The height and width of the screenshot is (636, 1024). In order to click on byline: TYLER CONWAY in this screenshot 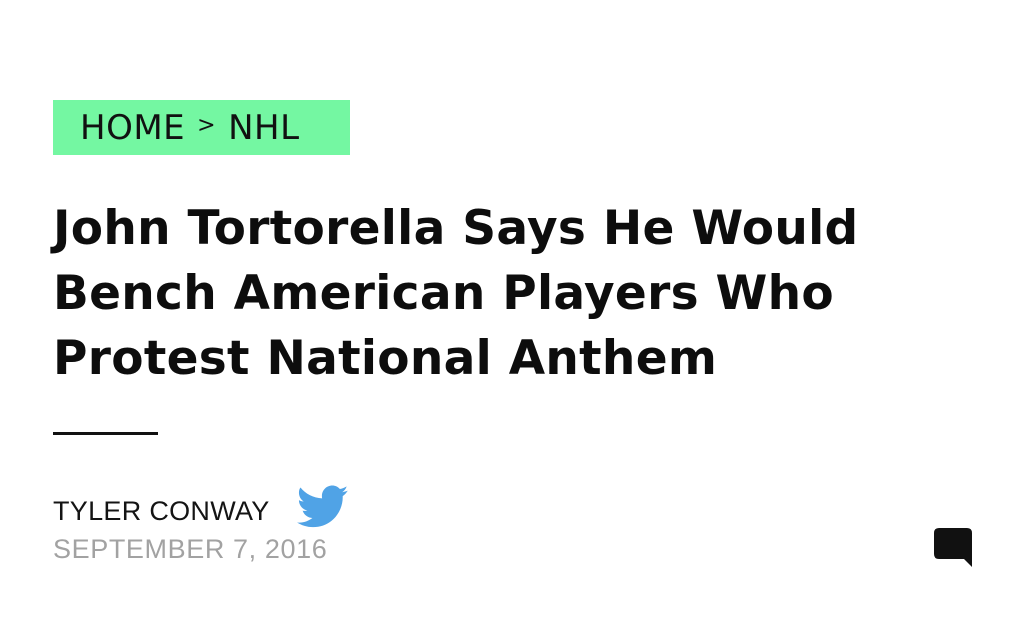, I will do `click(201, 509)`.